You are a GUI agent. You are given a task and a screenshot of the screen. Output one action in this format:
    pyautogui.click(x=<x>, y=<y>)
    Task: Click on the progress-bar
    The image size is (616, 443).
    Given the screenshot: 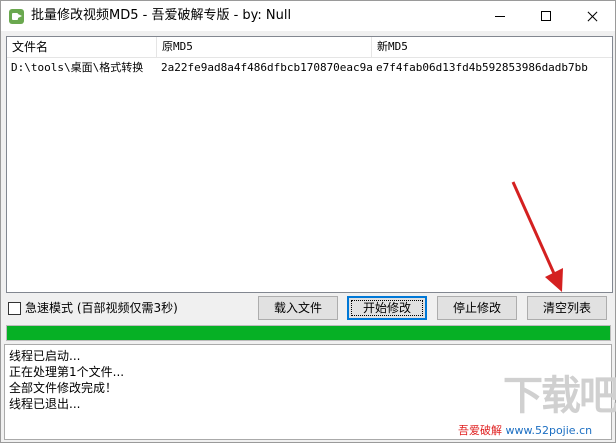 What is the action you would take?
    pyautogui.click(x=308, y=333)
    